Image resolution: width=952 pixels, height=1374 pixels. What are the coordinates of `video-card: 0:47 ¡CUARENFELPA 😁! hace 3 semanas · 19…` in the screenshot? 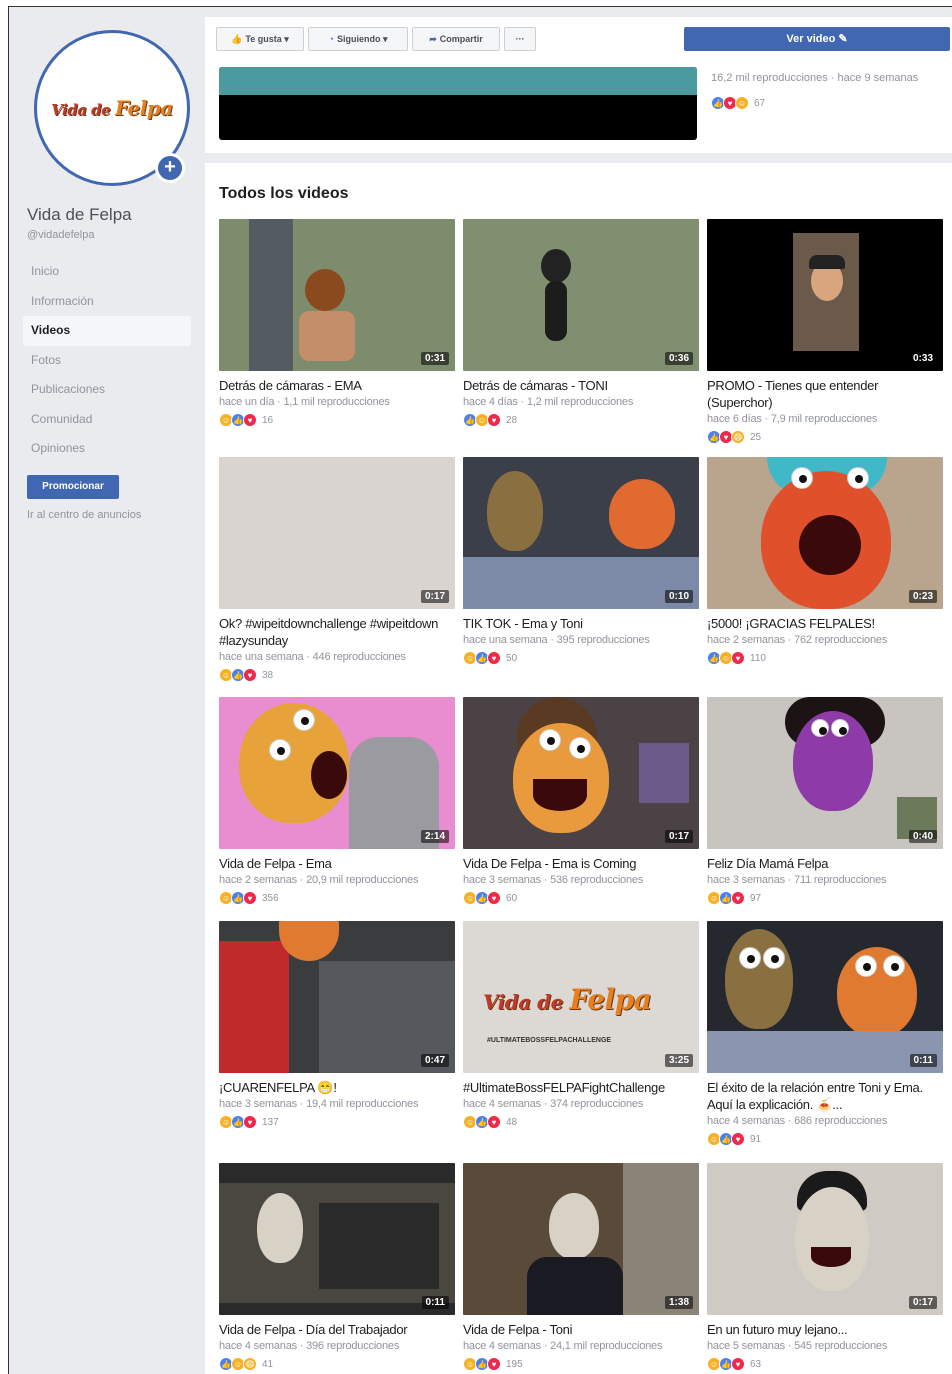 It's located at (337, 1025).